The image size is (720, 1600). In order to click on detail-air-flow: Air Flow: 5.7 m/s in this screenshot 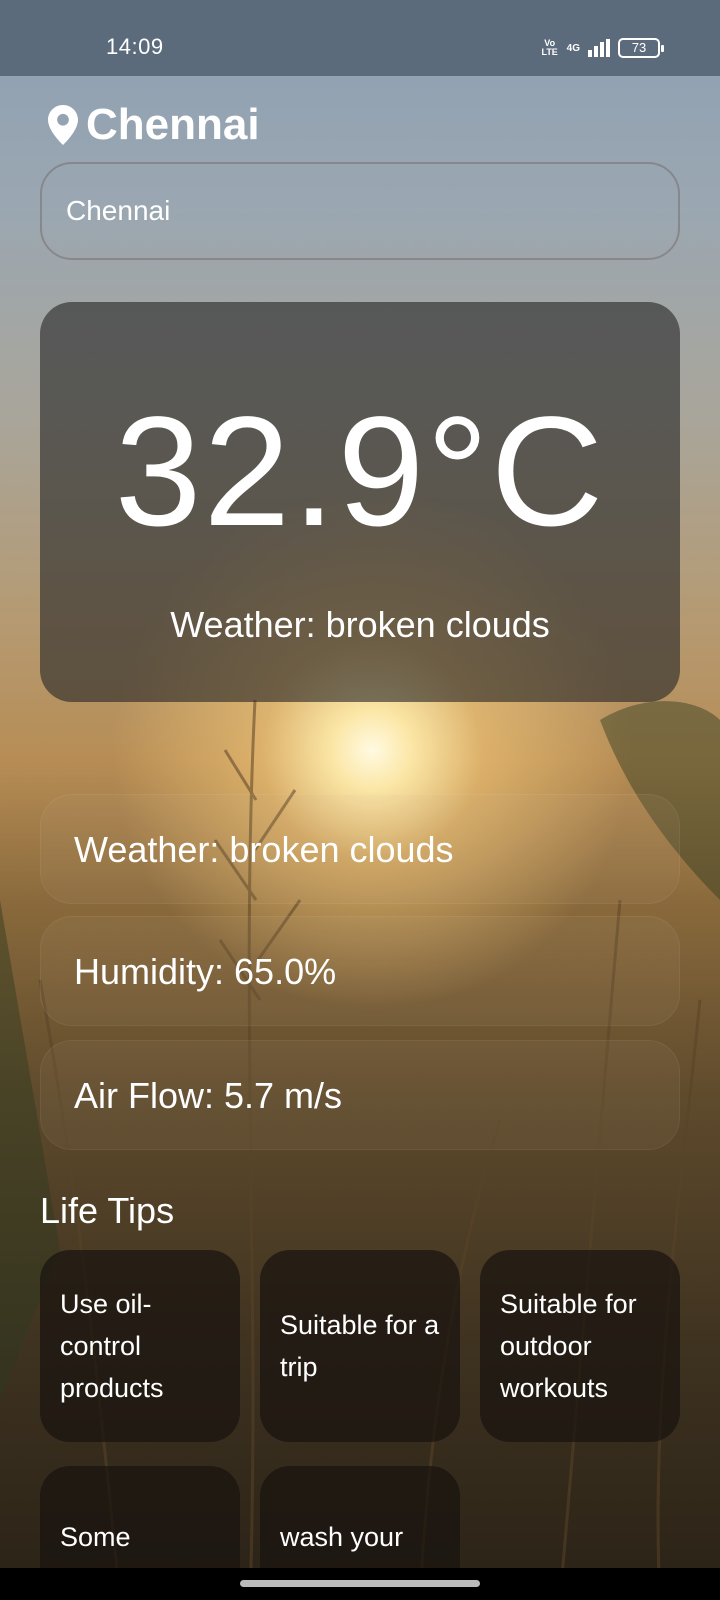, I will do `click(360, 1095)`.